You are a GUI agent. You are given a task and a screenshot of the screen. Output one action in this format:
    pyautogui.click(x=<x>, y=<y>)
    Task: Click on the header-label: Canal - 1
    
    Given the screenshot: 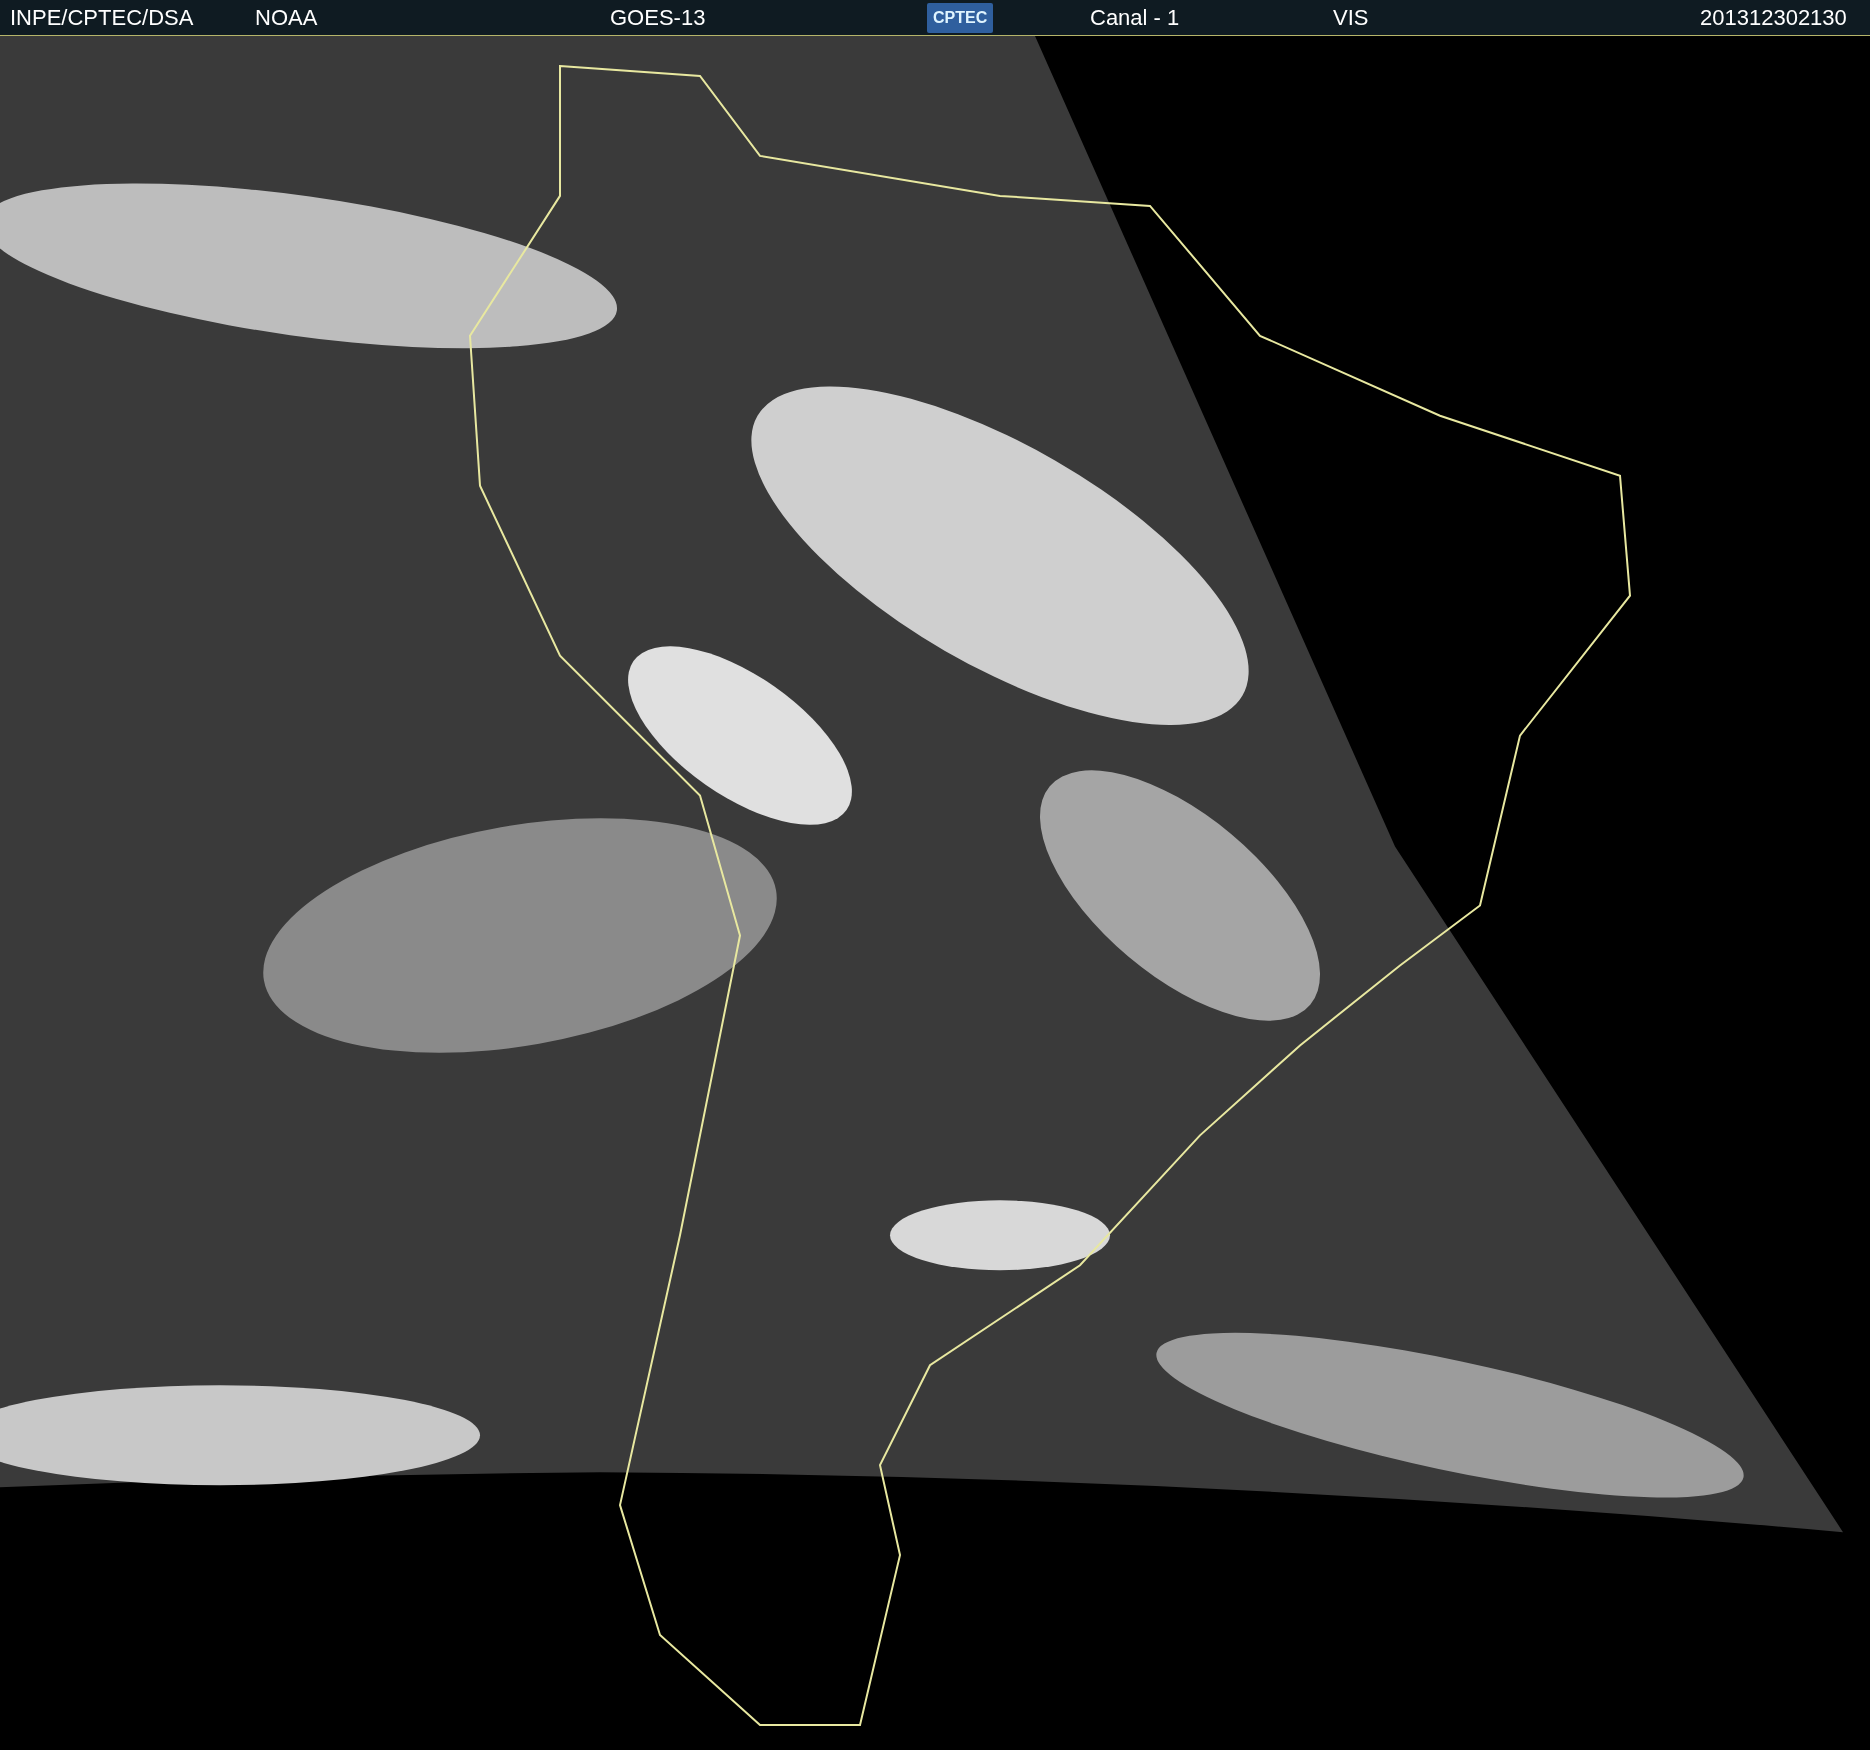 What is the action you would take?
    pyautogui.click(x=1135, y=17)
    